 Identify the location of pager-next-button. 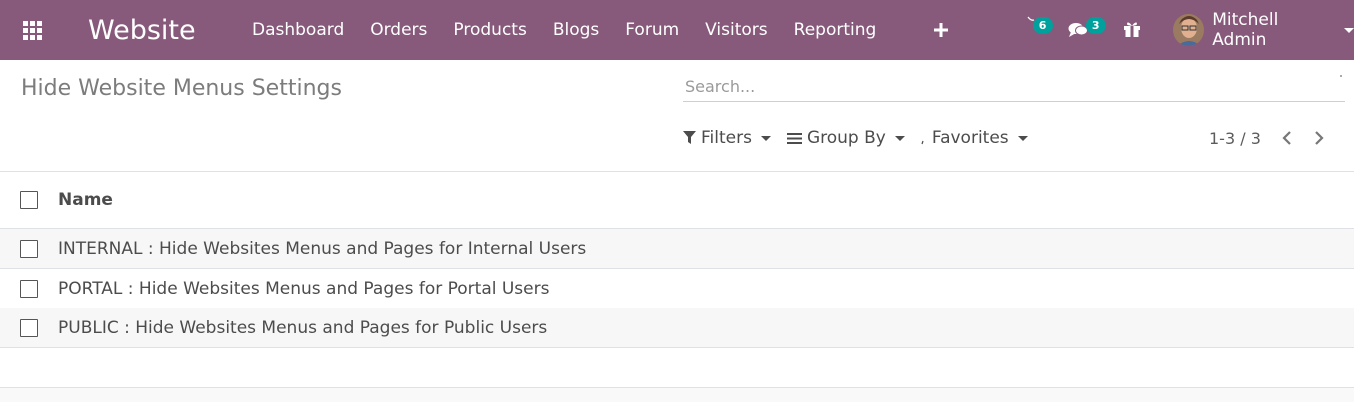
(1319, 138).